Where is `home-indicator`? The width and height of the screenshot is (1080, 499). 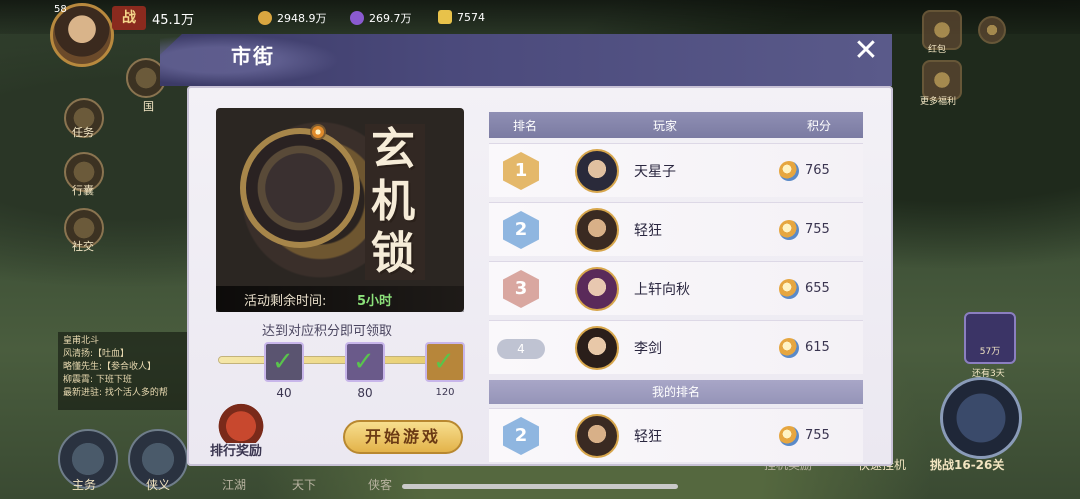 home-indicator is located at coordinates (540, 486).